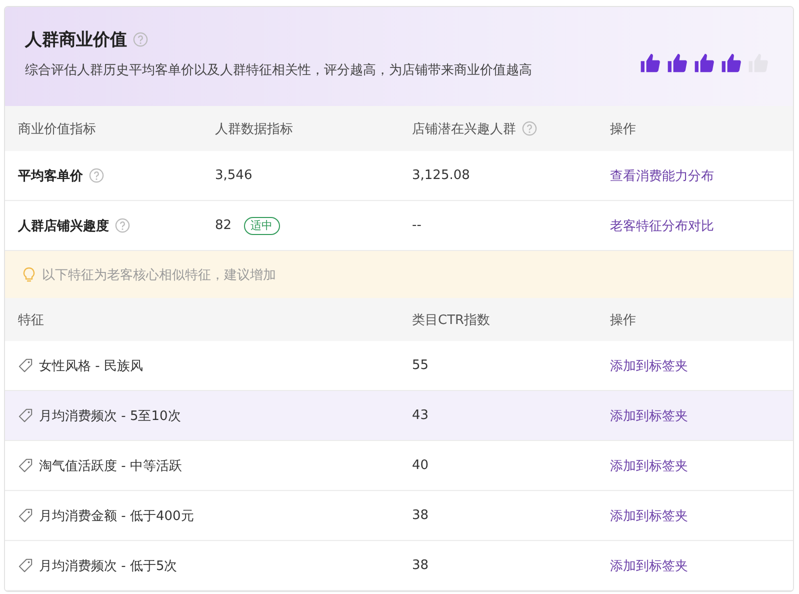 The height and width of the screenshot is (594, 799). I want to click on column-header: 店铺潜在兴趣人群, so click(464, 129).